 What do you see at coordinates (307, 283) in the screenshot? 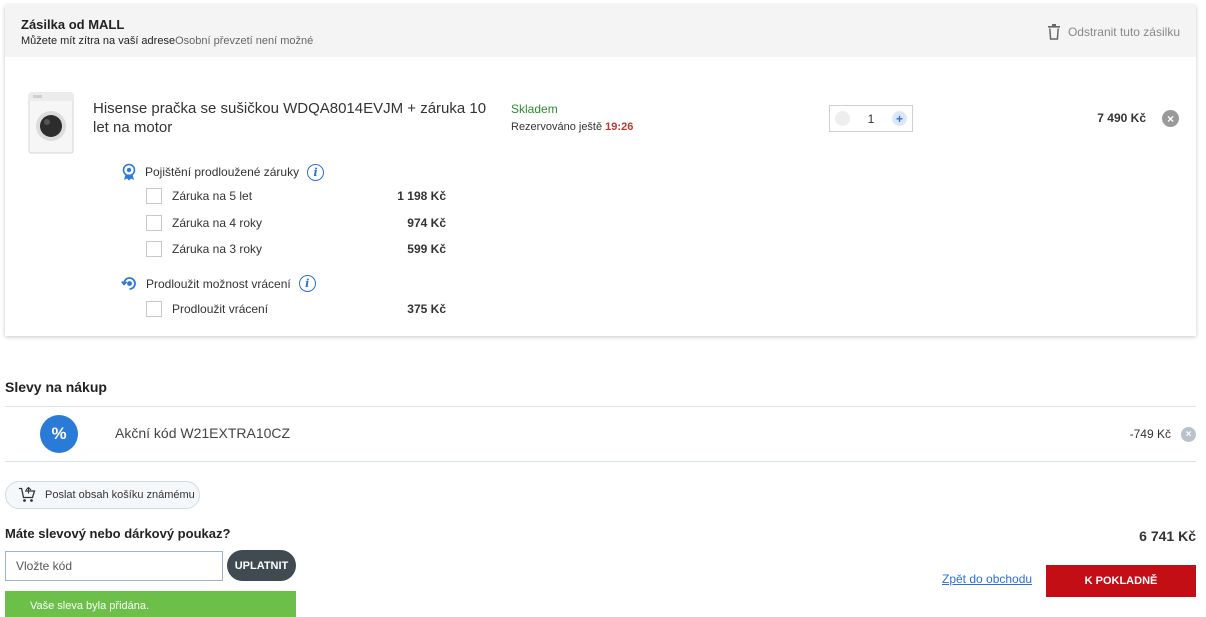
I see `returns-info-icon: i` at bounding box center [307, 283].